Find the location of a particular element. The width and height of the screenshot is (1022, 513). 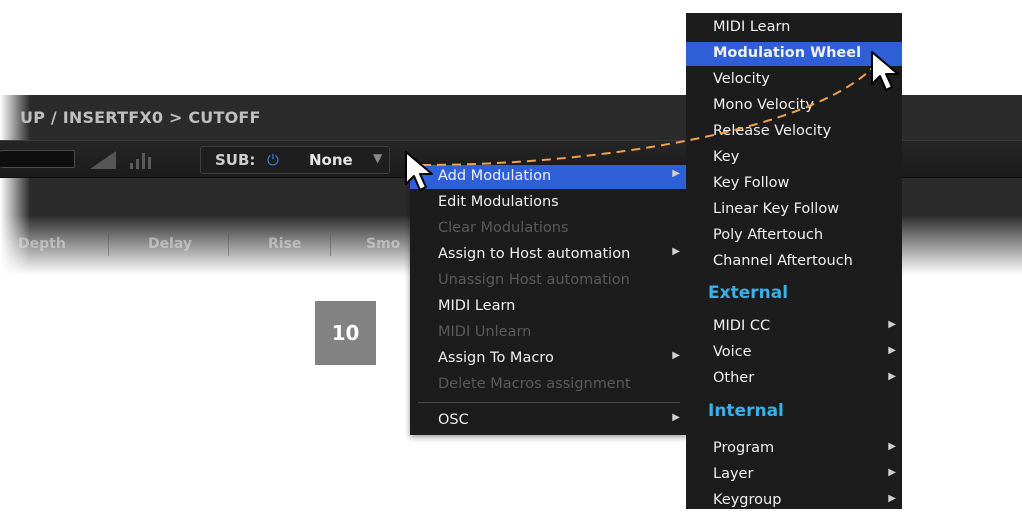

submenu-item-key-follow: Key Follow is located at coordinates (794, 184).